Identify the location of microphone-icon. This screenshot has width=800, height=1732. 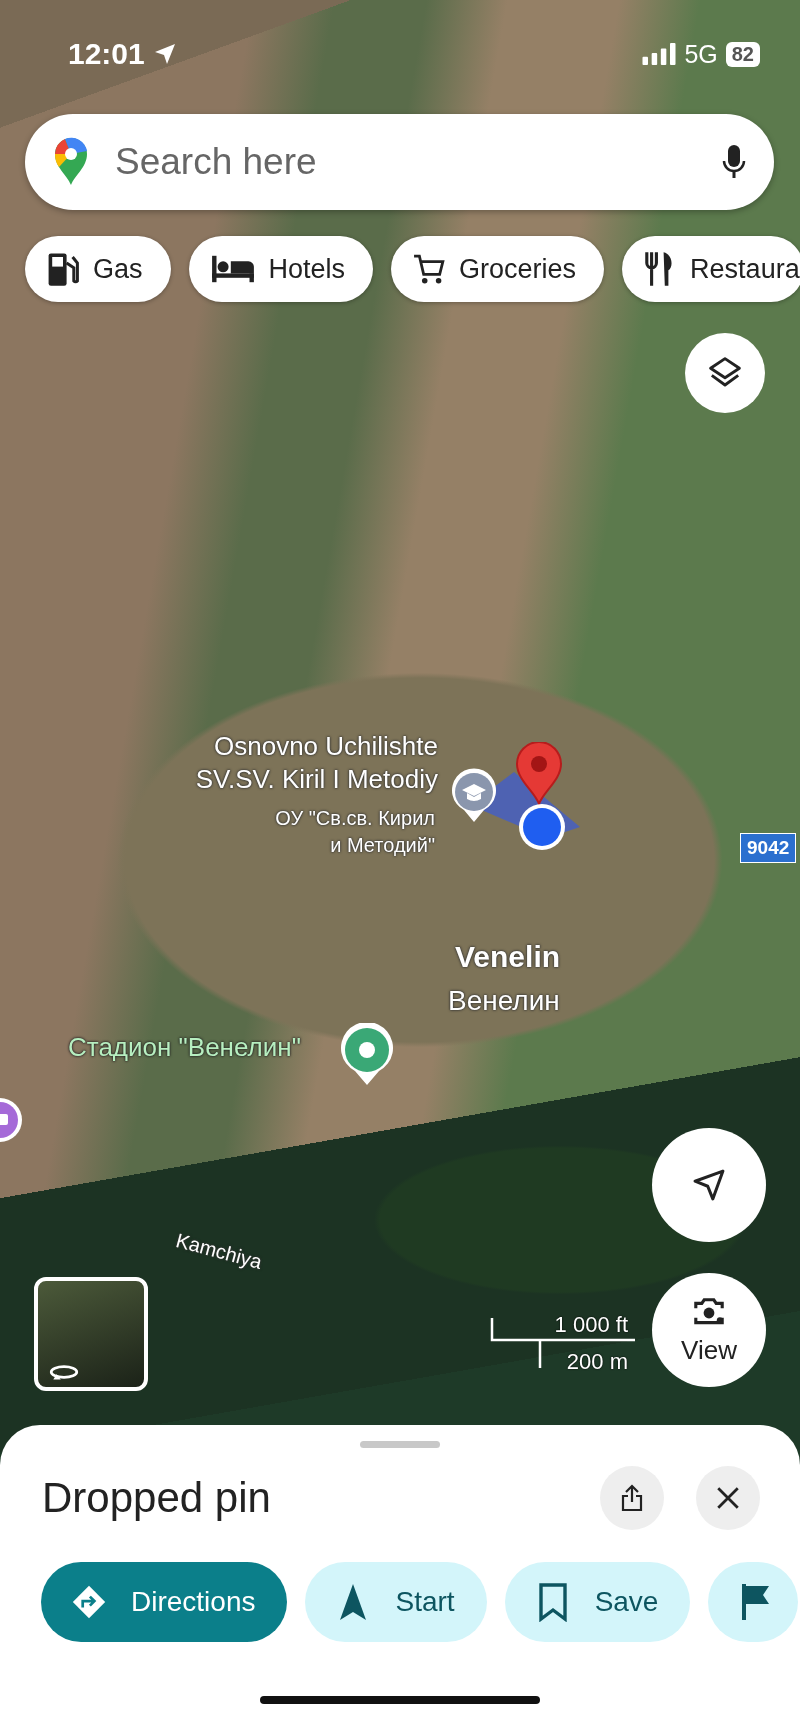
(734, 162).